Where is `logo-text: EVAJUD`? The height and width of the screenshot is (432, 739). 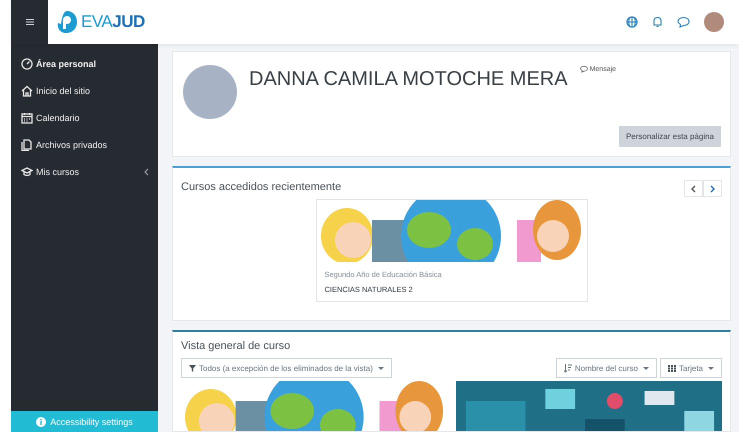
logo-text: EVAJUD is located at coordinates (113, 22).